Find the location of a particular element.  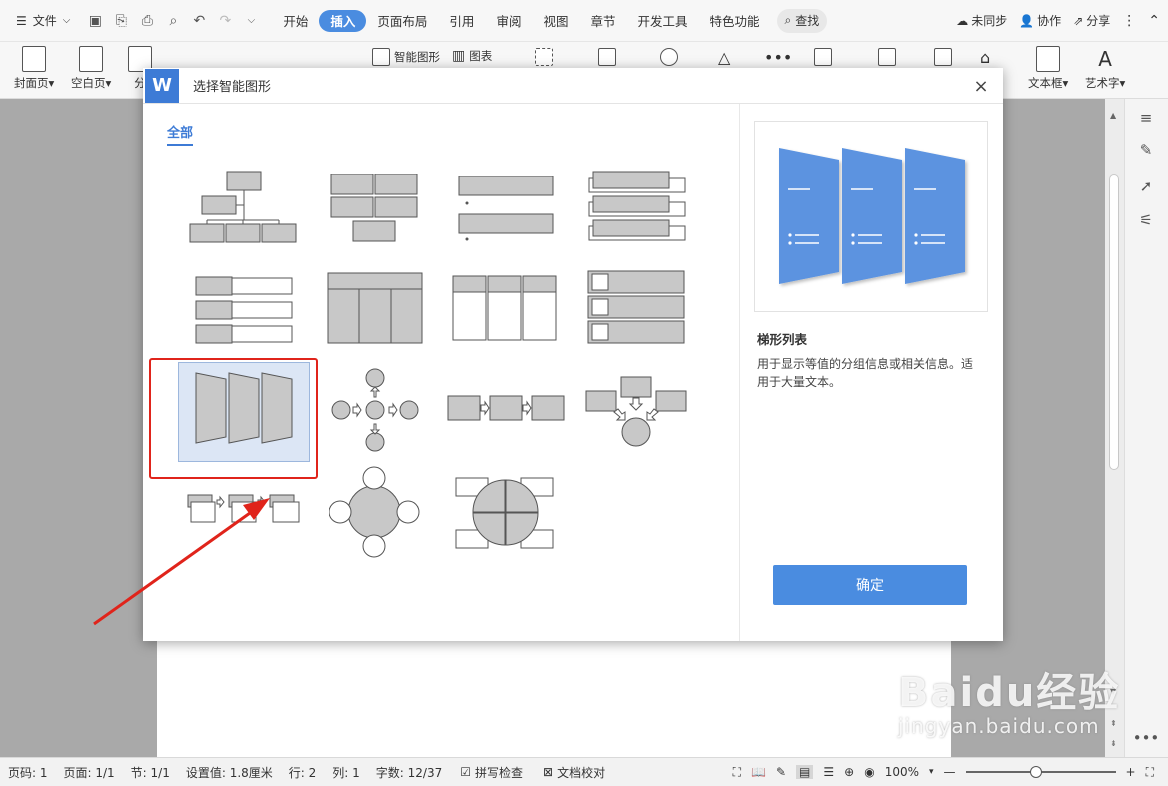

cover-page-button: 封面页▾ is located at coordinates (34, 66).